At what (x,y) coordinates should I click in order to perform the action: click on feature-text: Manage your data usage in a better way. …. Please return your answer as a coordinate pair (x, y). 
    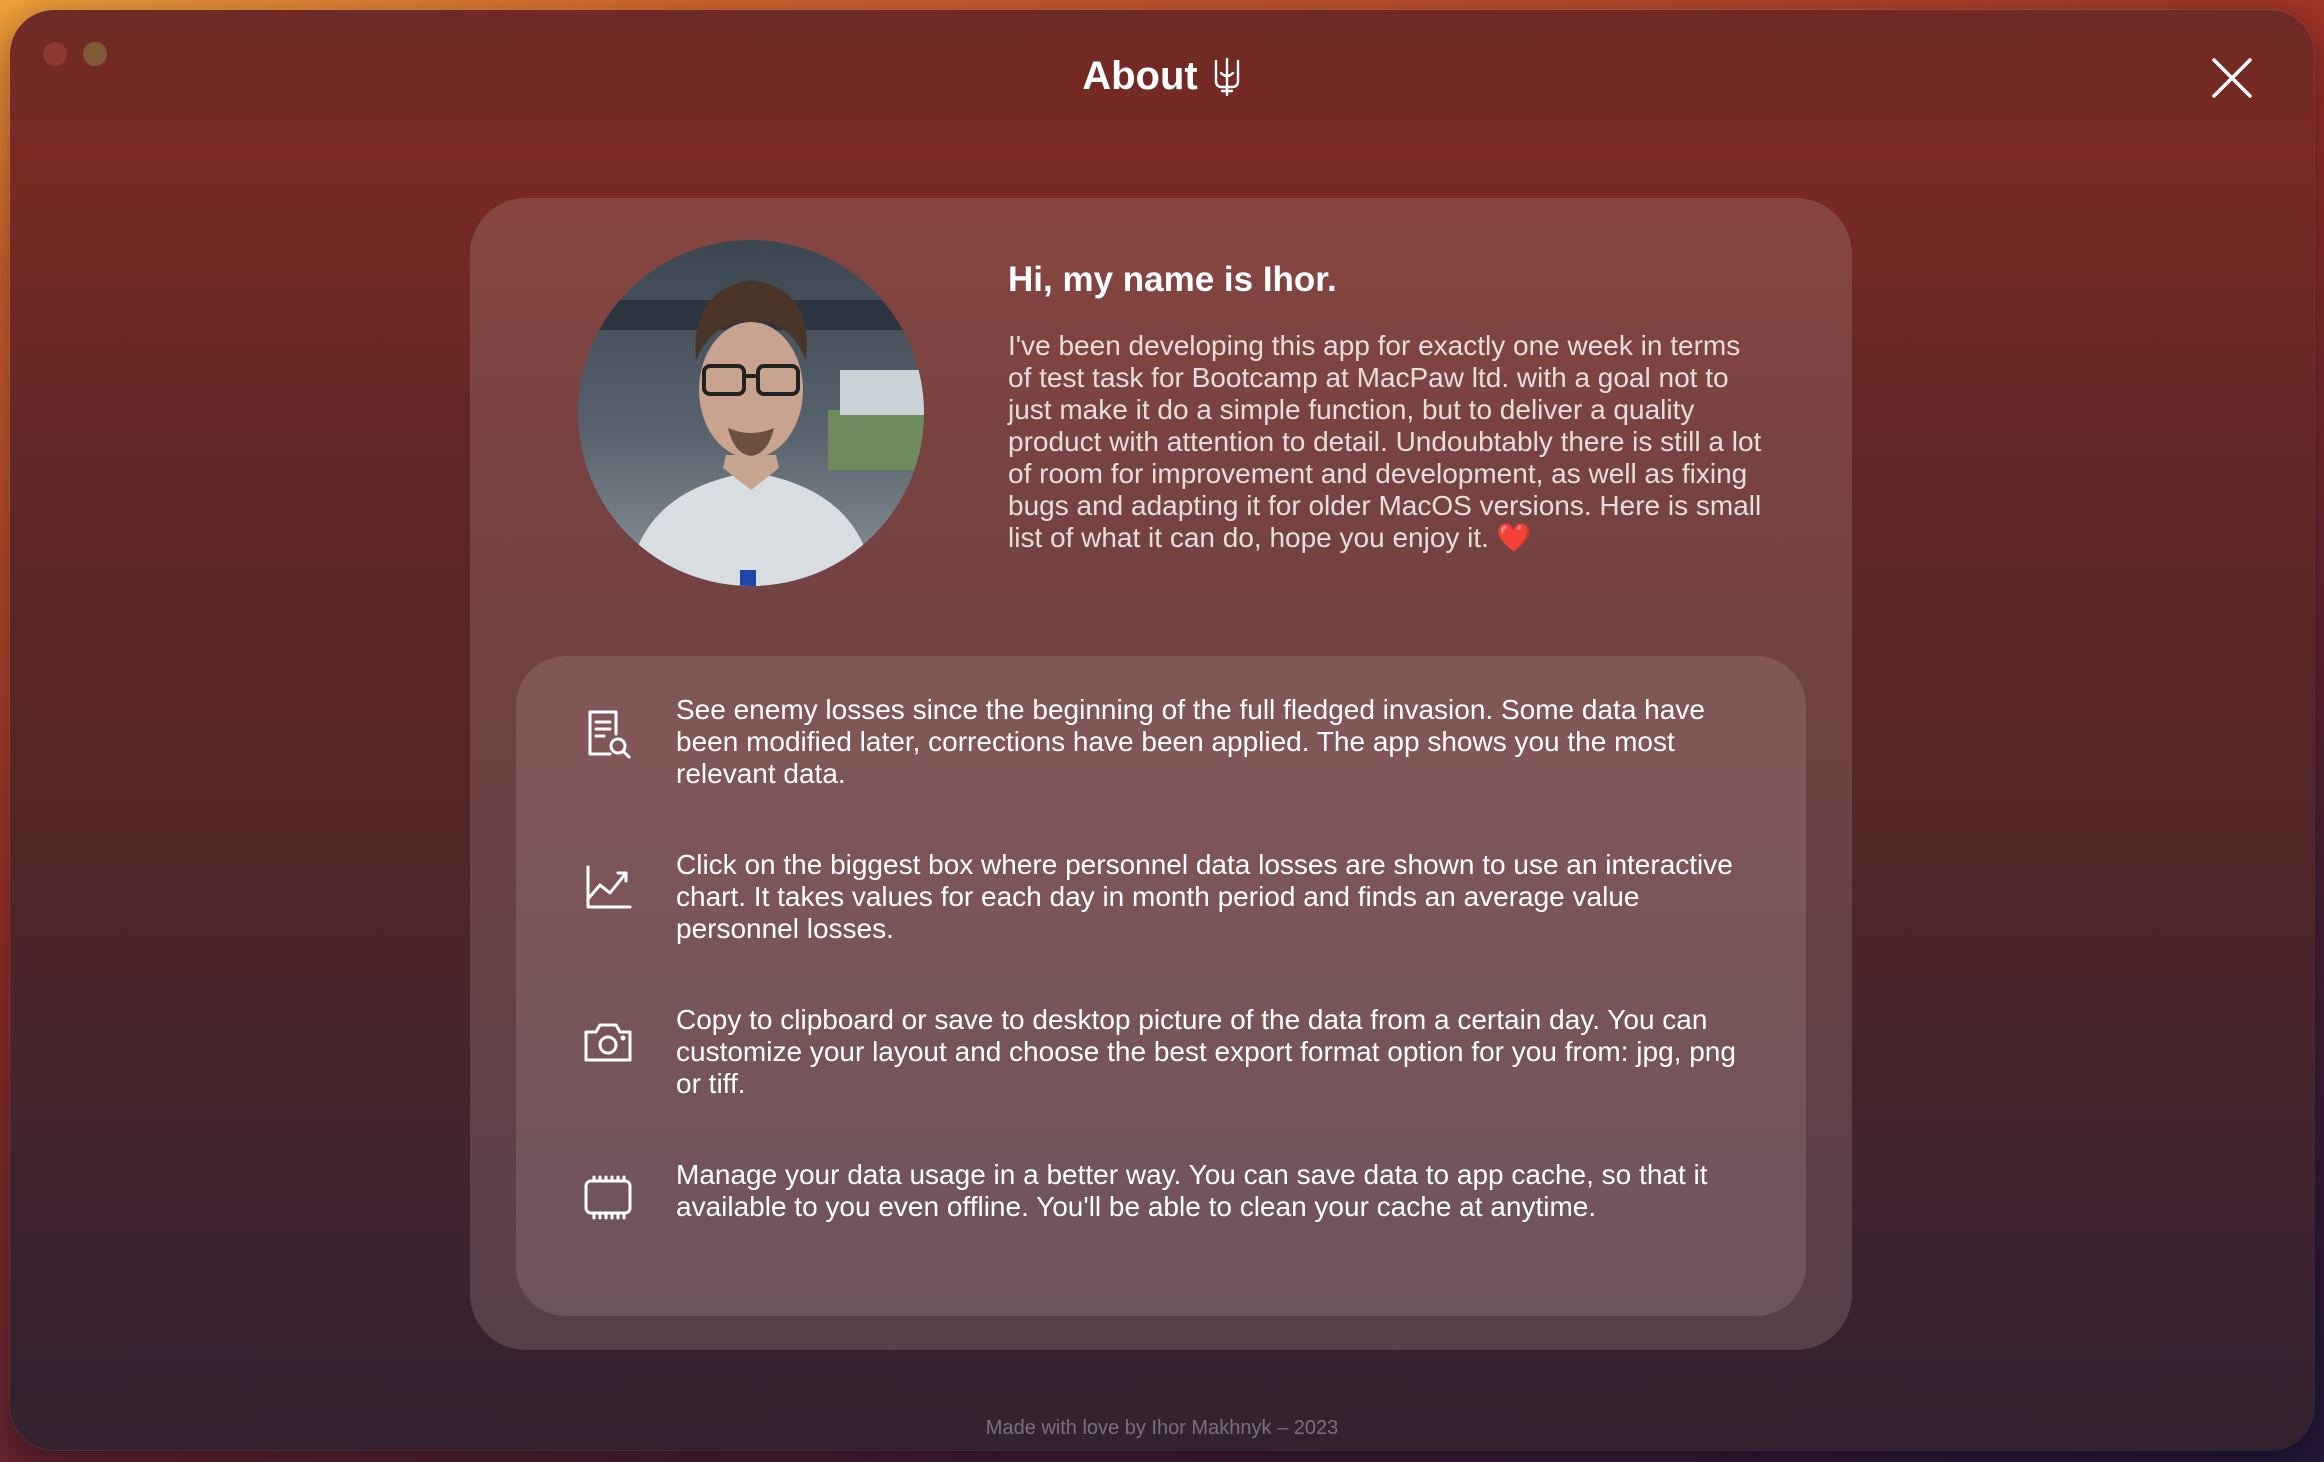
    Looking at the image, I should click on (1192, 1190).